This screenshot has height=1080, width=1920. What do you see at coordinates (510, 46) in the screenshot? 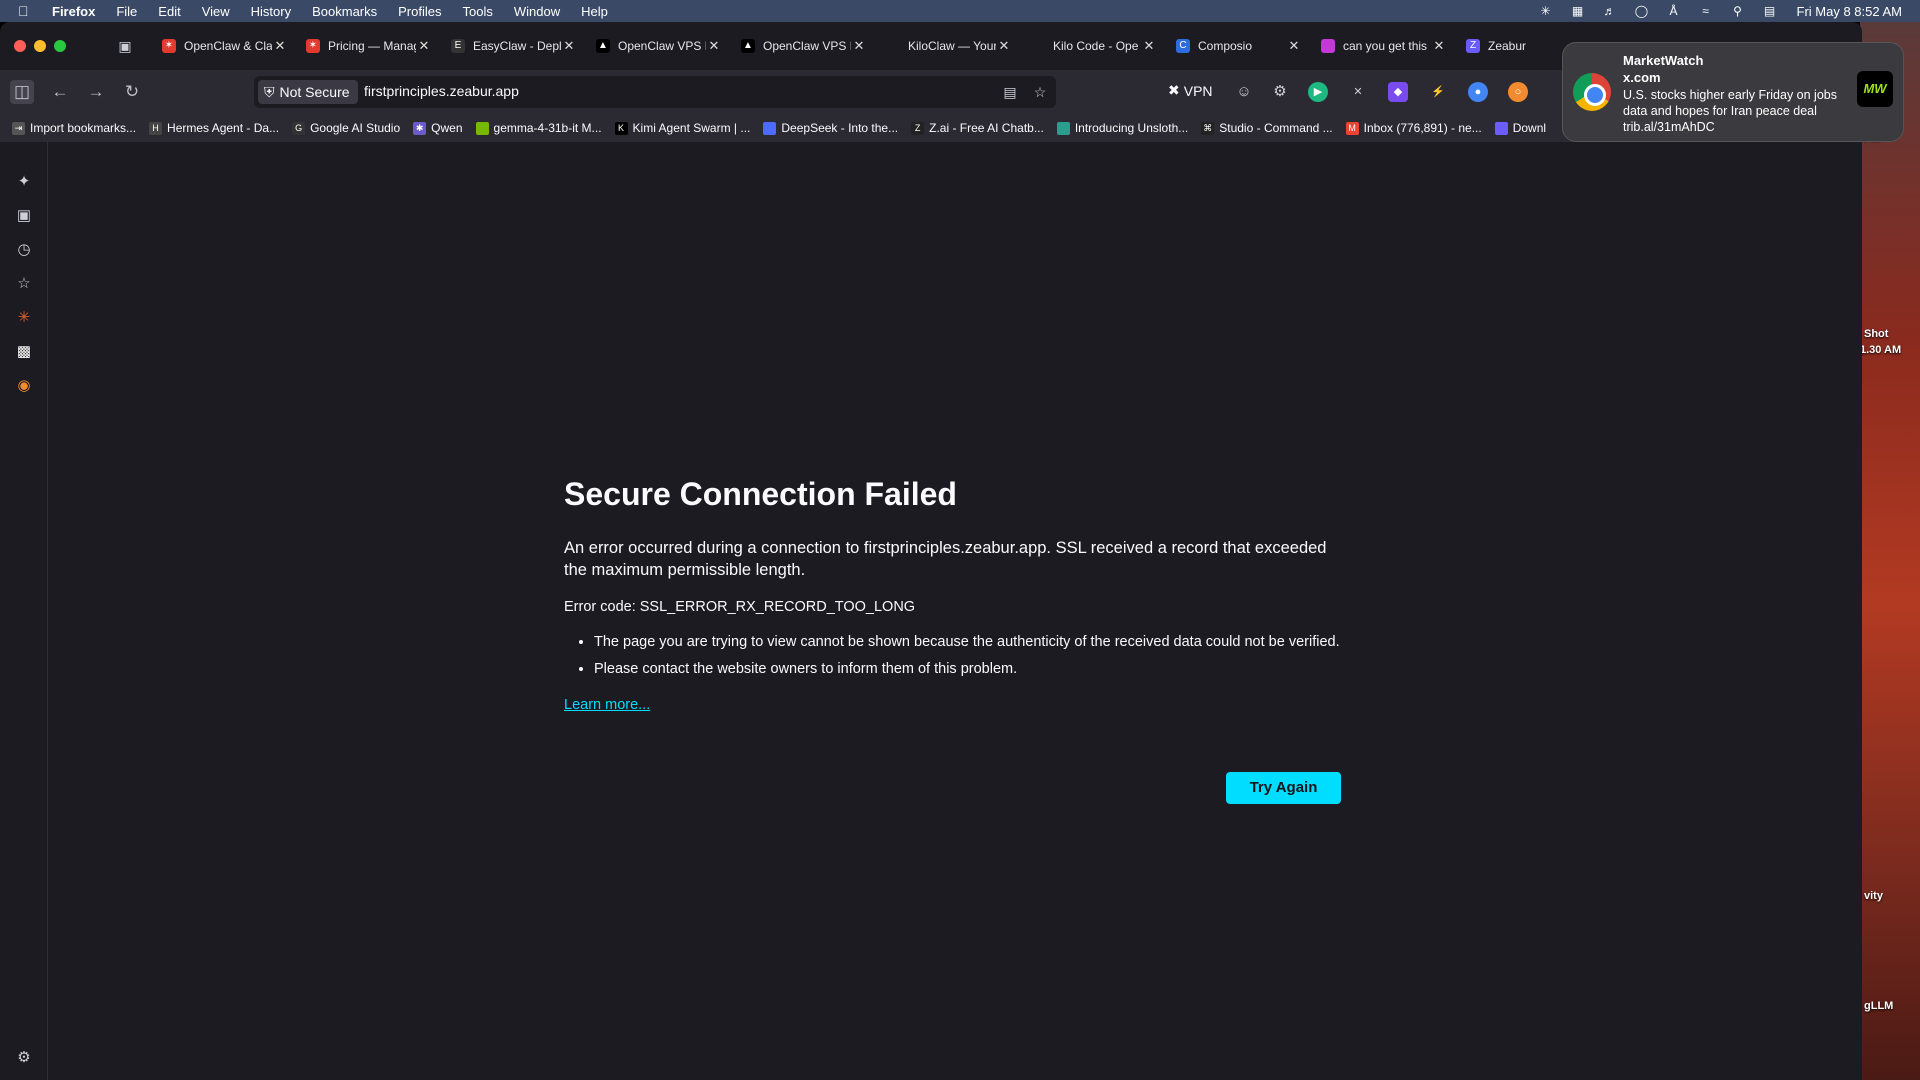
I see `tab: E EasyClaw - Depl ✕` at bounding box center [510, 46].